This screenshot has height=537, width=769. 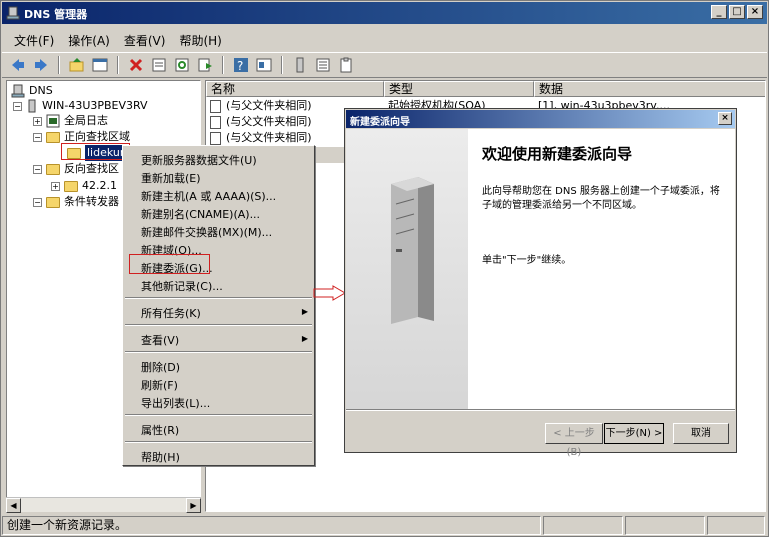 I want to click on wizard-back-button: < 上一步(B), so click(x=574, y=440).